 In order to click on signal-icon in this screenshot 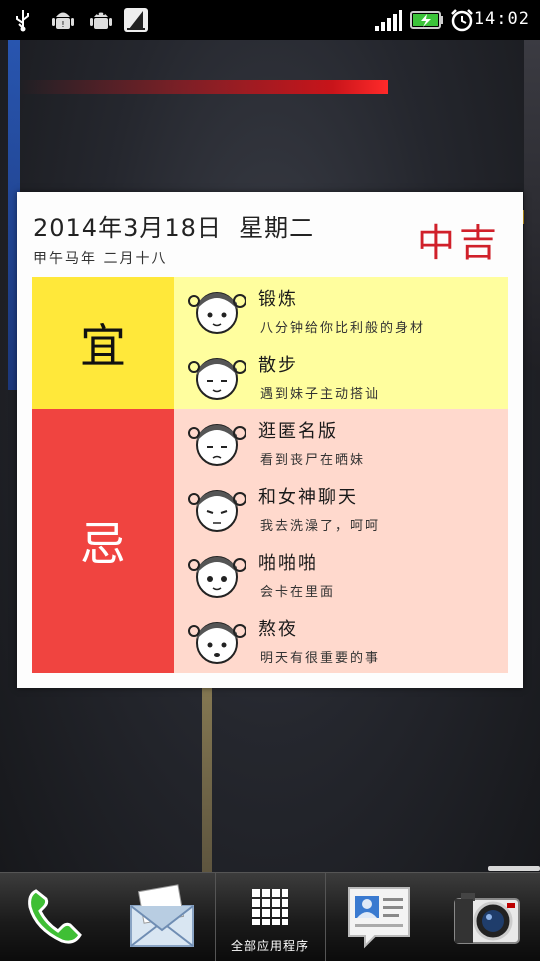, I will do `click(388, 20)`.